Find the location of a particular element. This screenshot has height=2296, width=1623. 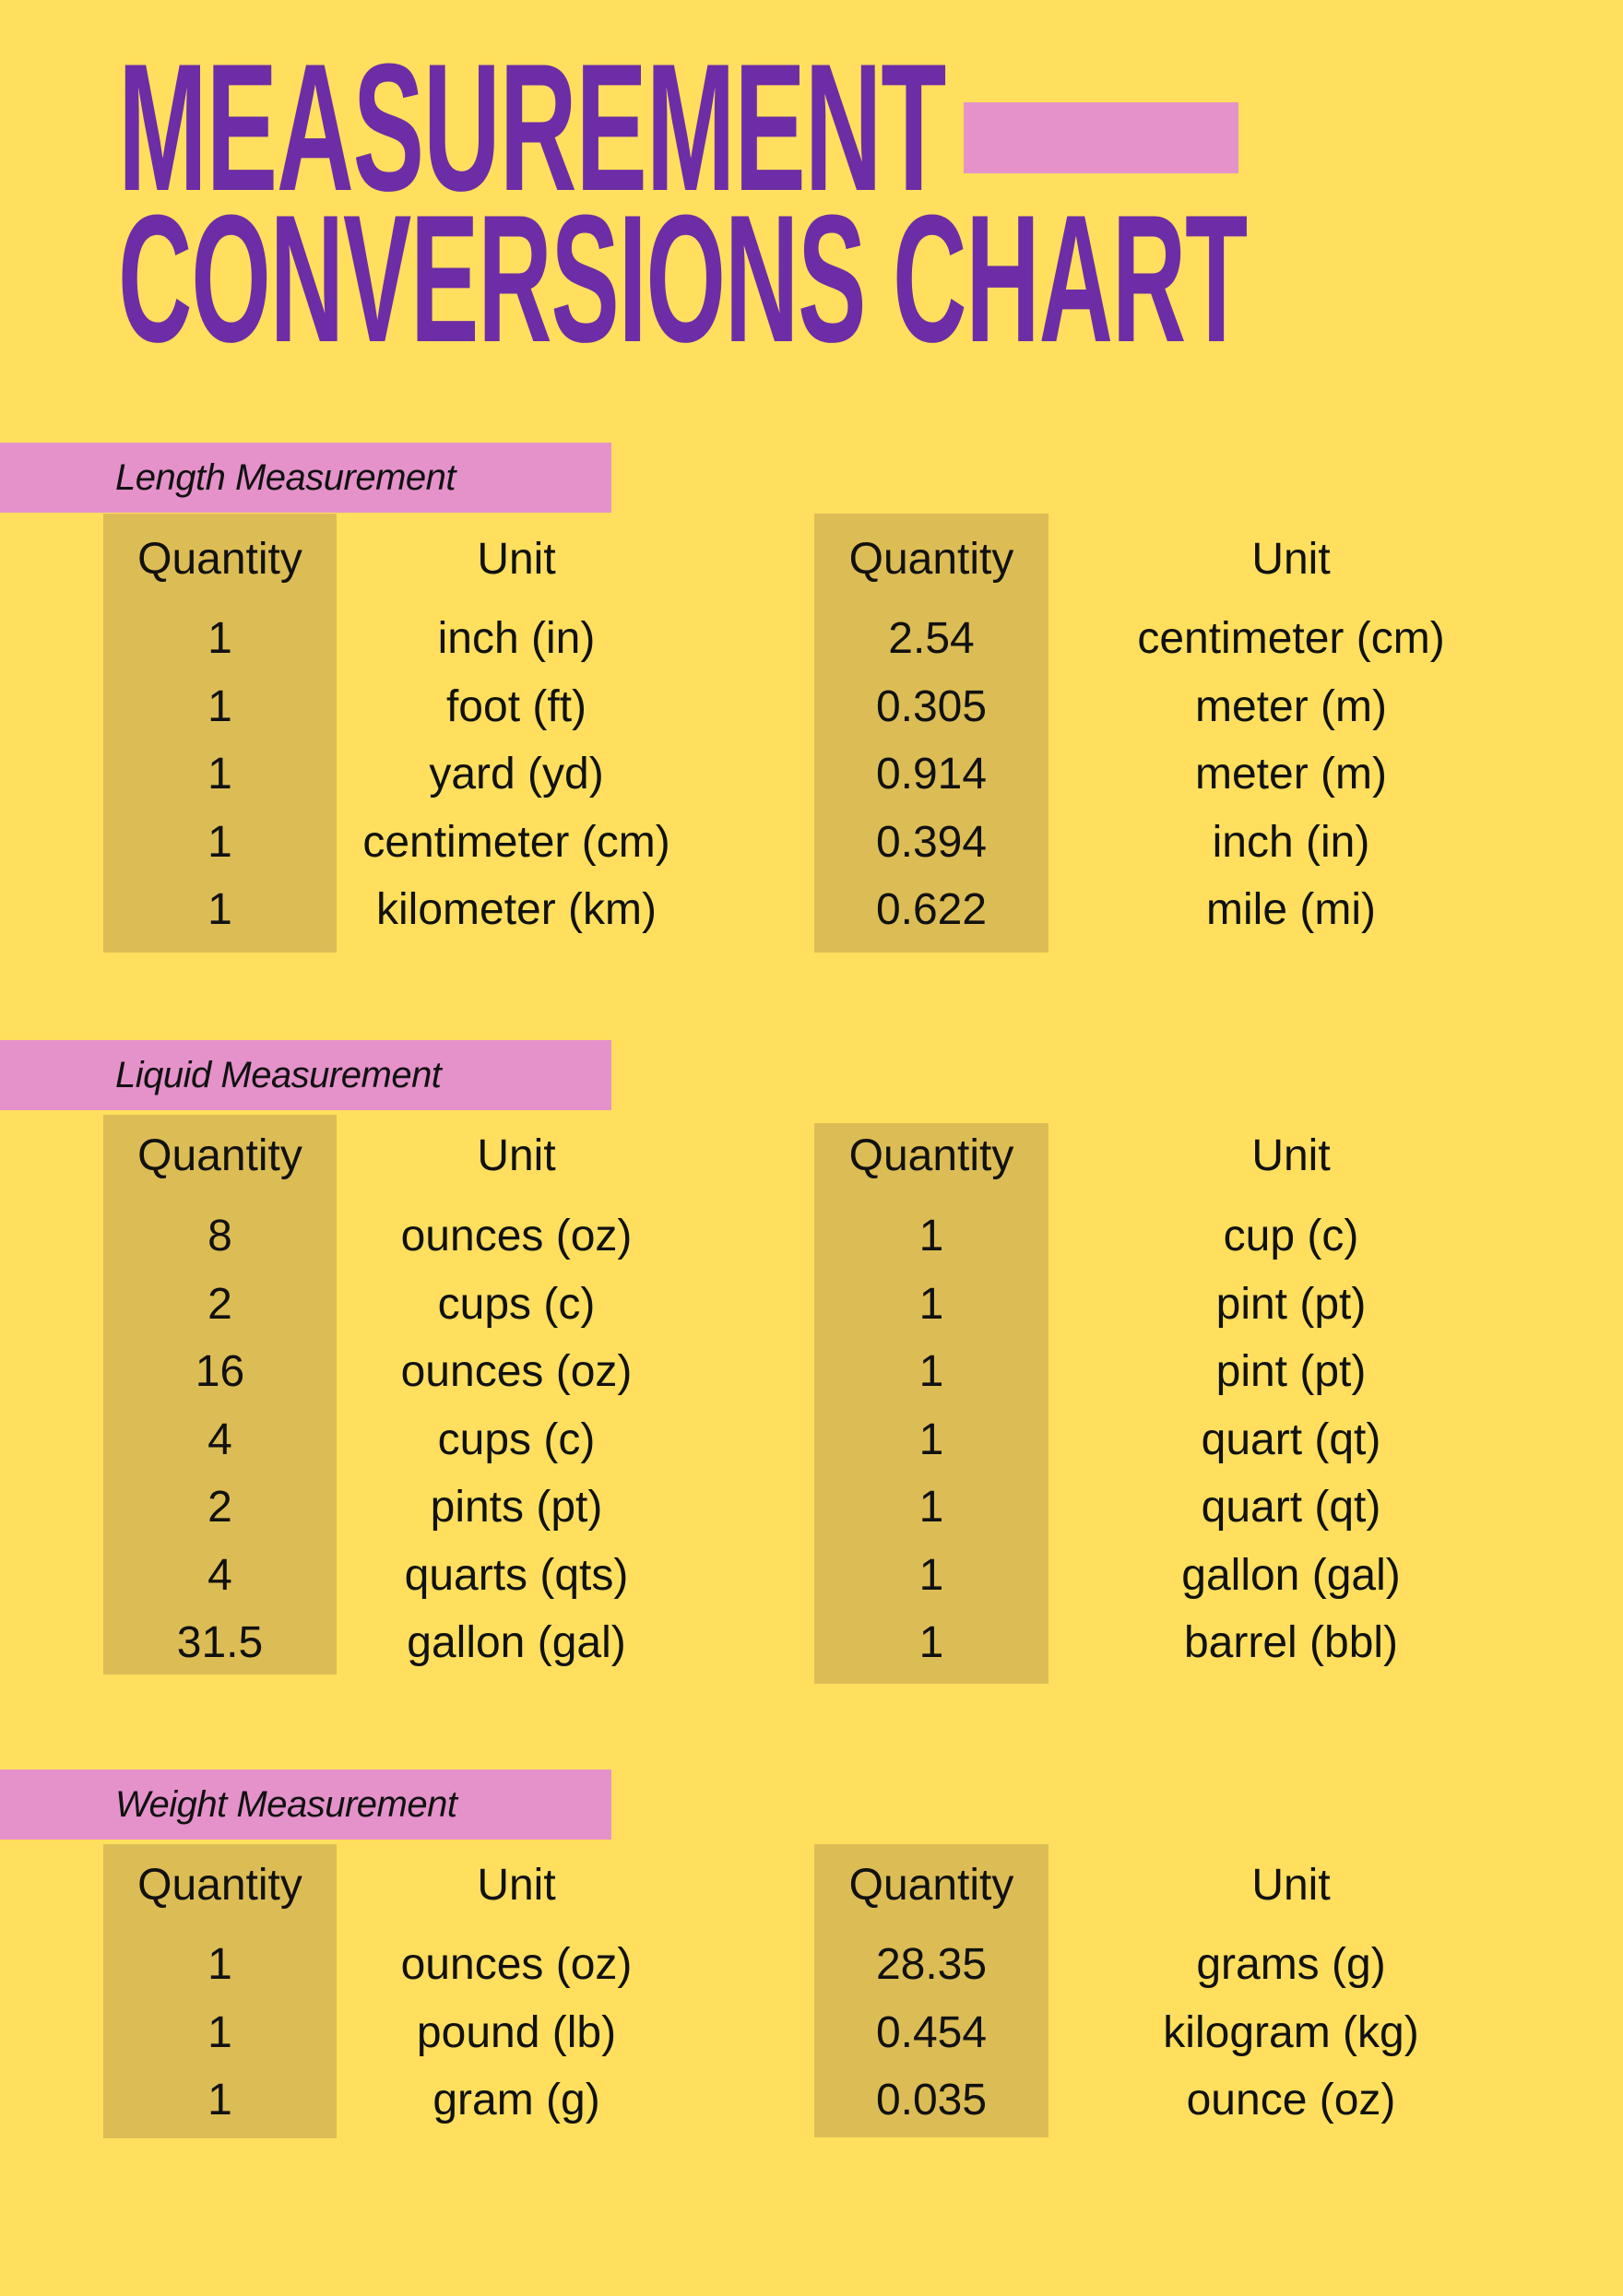

page-title-line-2: CONVERSIONS CHART is located at coordinates (683, 278).